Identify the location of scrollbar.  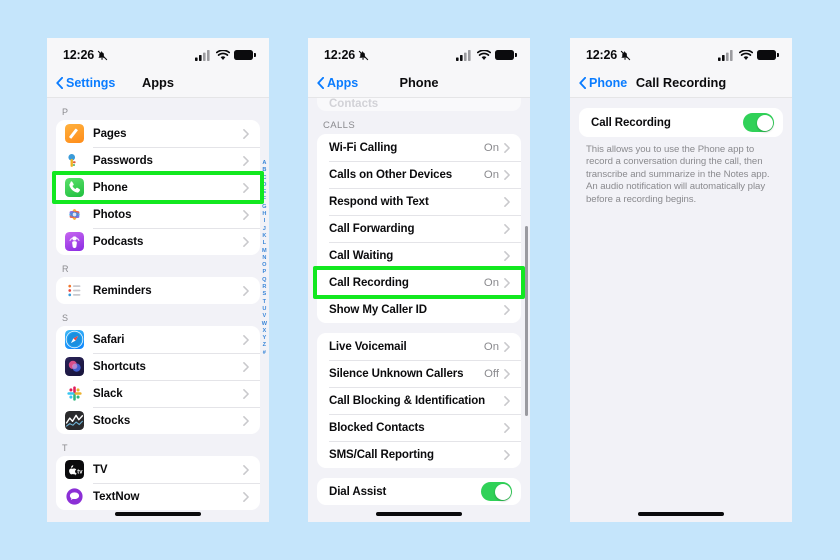
(526, 321).